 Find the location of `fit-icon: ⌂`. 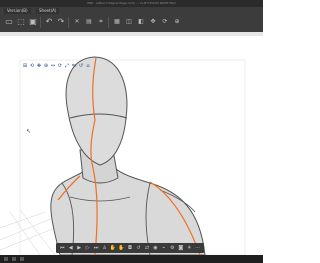

fit-icon: ⌂ is located at coordinates (88, 66).